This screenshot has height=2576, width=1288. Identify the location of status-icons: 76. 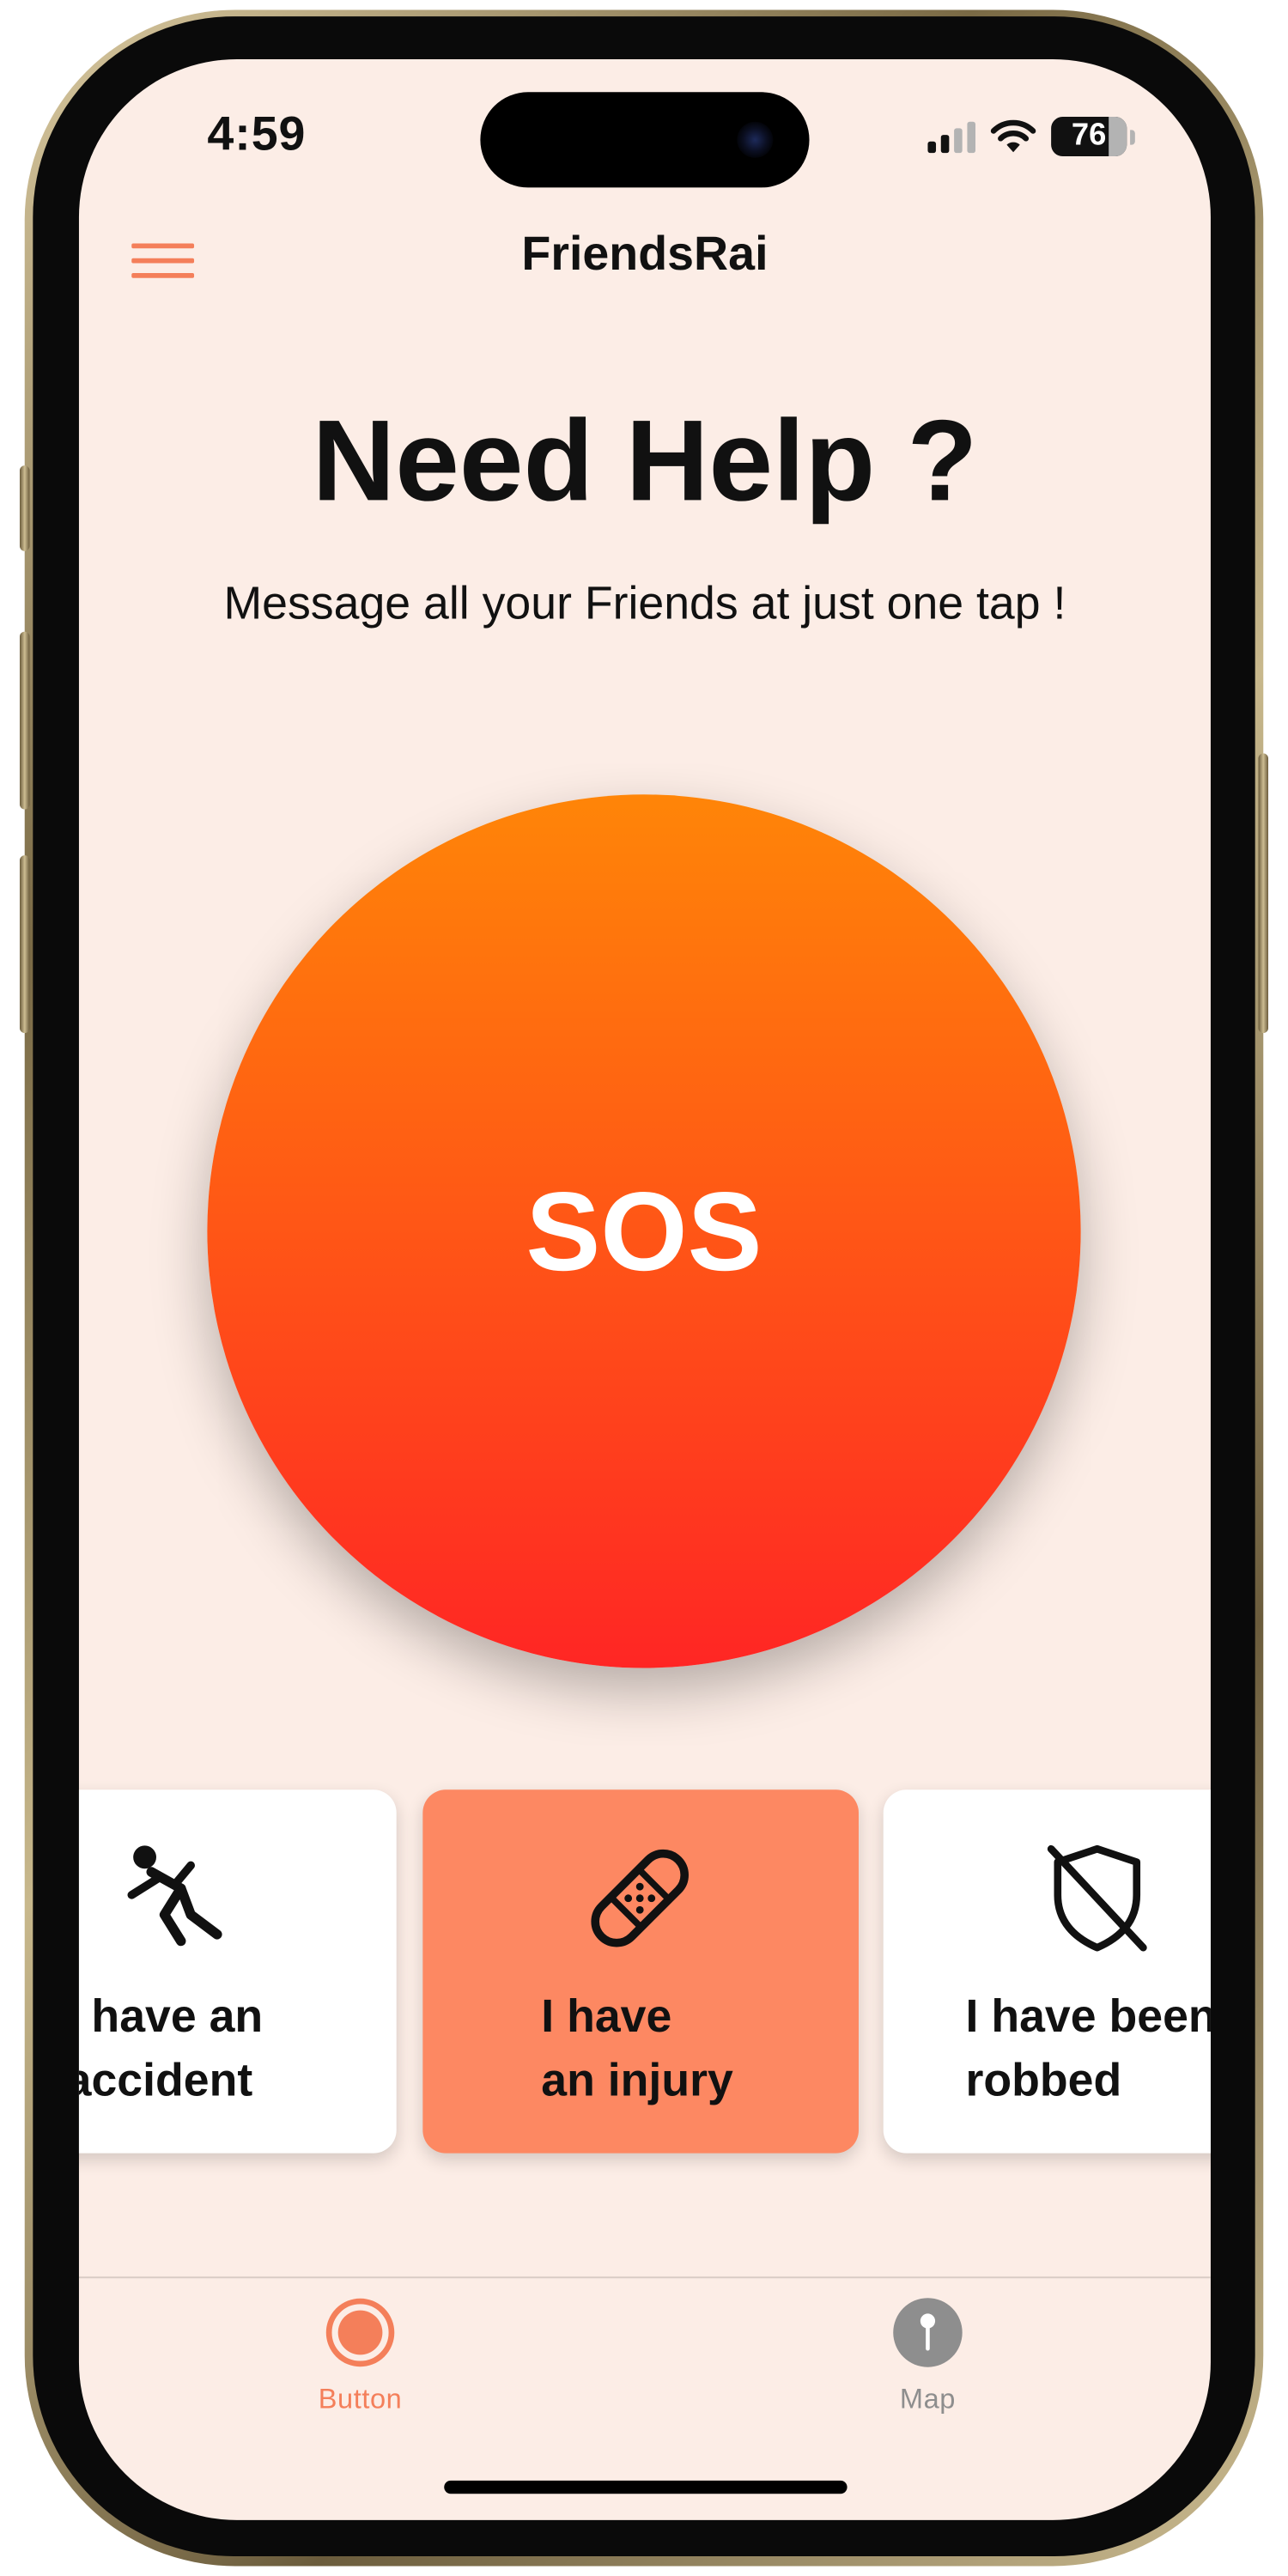
(1031, 137).